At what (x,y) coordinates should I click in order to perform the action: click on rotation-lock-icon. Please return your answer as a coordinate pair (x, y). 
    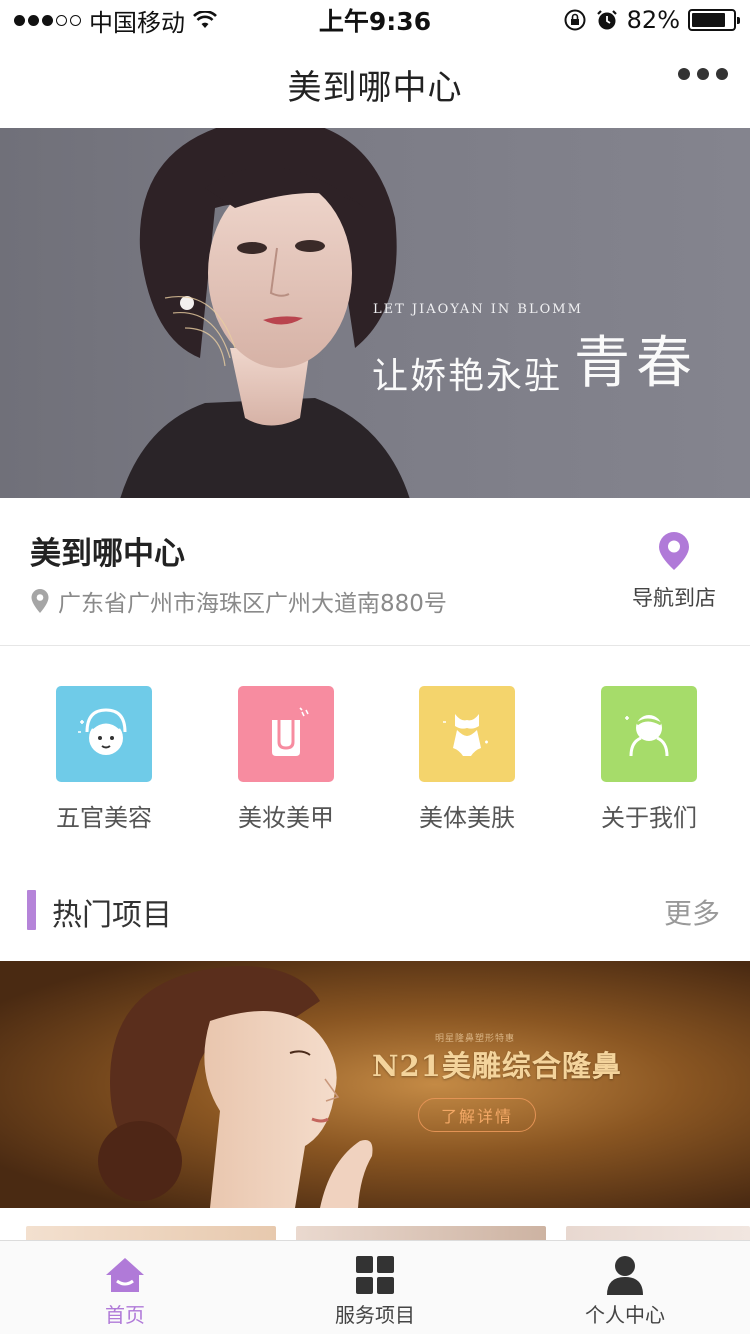
    Looking at the image, I should click on (575, 20).